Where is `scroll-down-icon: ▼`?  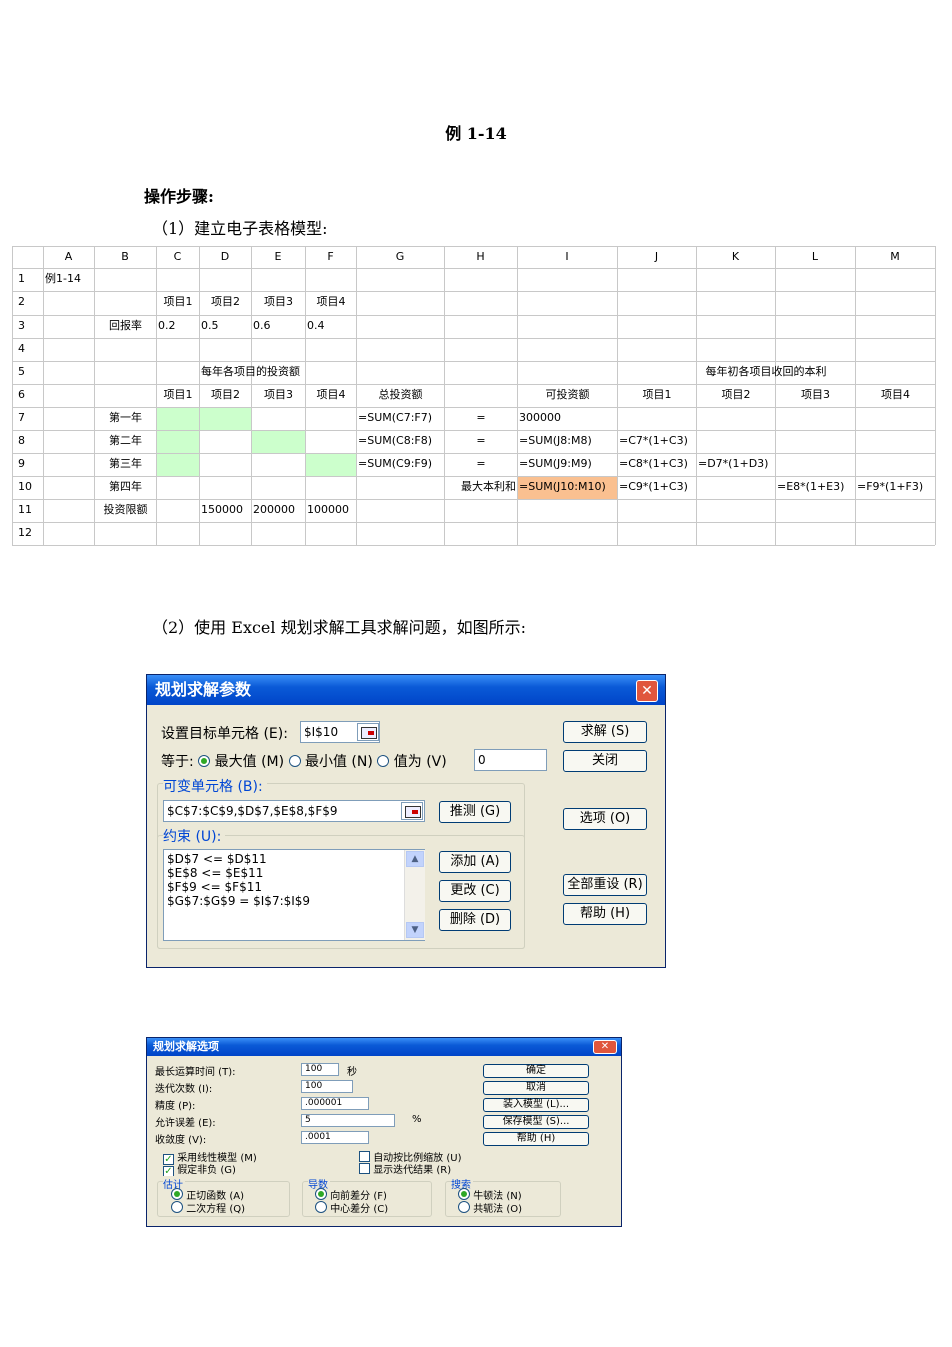
scroll-down-icon: ▼ is located at coordinates (415, 930).